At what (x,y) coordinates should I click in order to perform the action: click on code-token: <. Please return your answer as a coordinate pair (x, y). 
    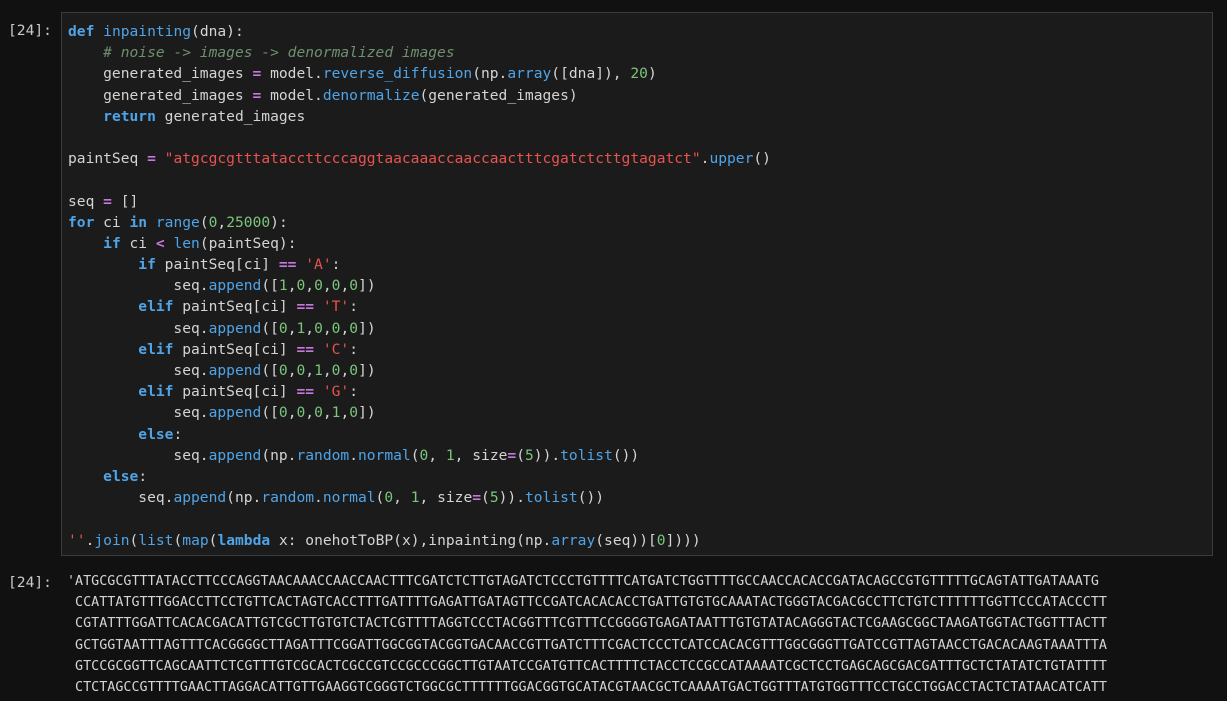
    Looking at the image, I should click on (160, 243).